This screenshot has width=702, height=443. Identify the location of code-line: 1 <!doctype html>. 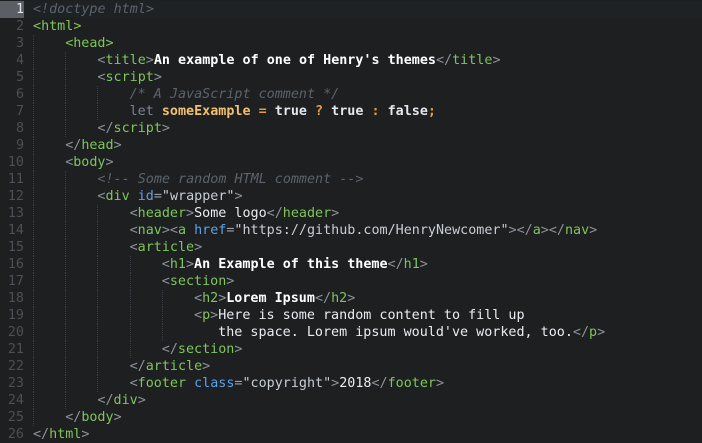
(351, 9).